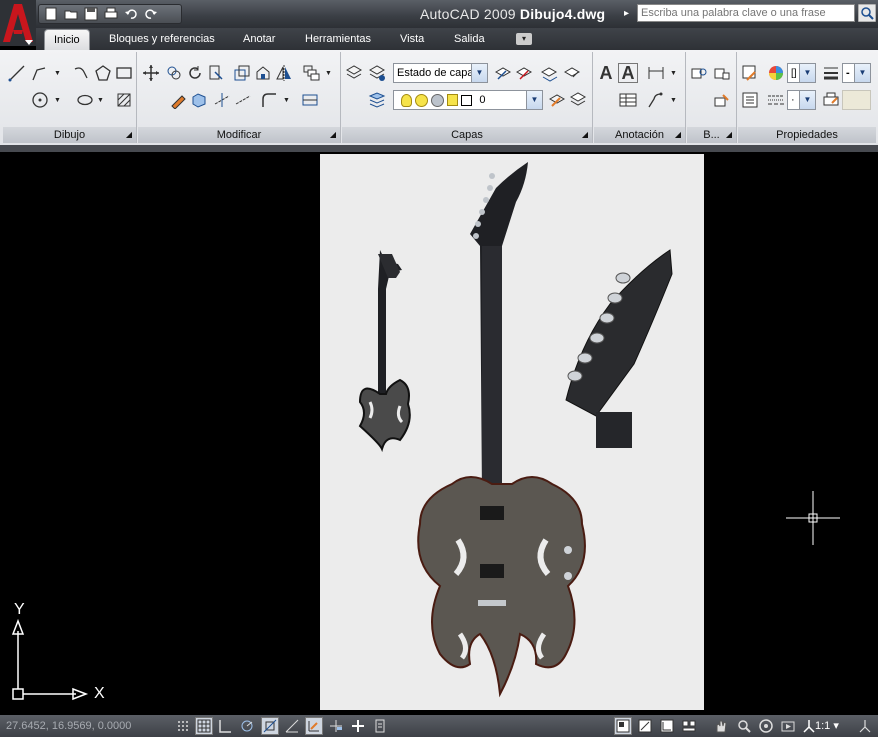  I want to click on make-current-layer-icon, so click(557, 100).